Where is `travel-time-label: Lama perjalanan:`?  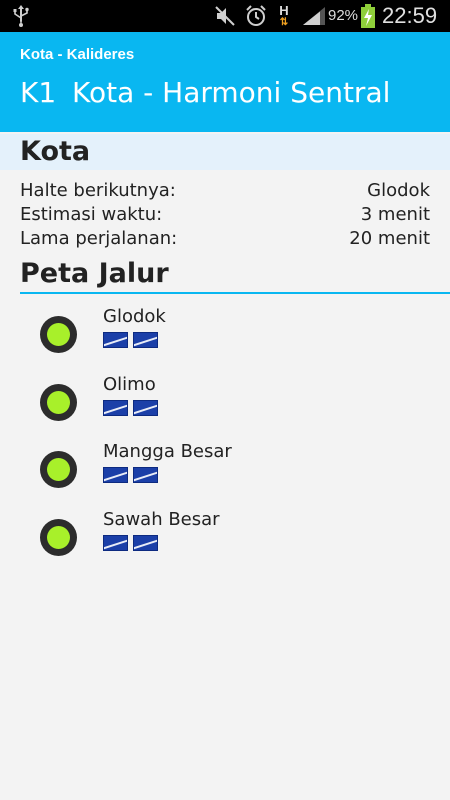 travel-time-label: Lama perjalanan: is located at coordinates (99, 238).